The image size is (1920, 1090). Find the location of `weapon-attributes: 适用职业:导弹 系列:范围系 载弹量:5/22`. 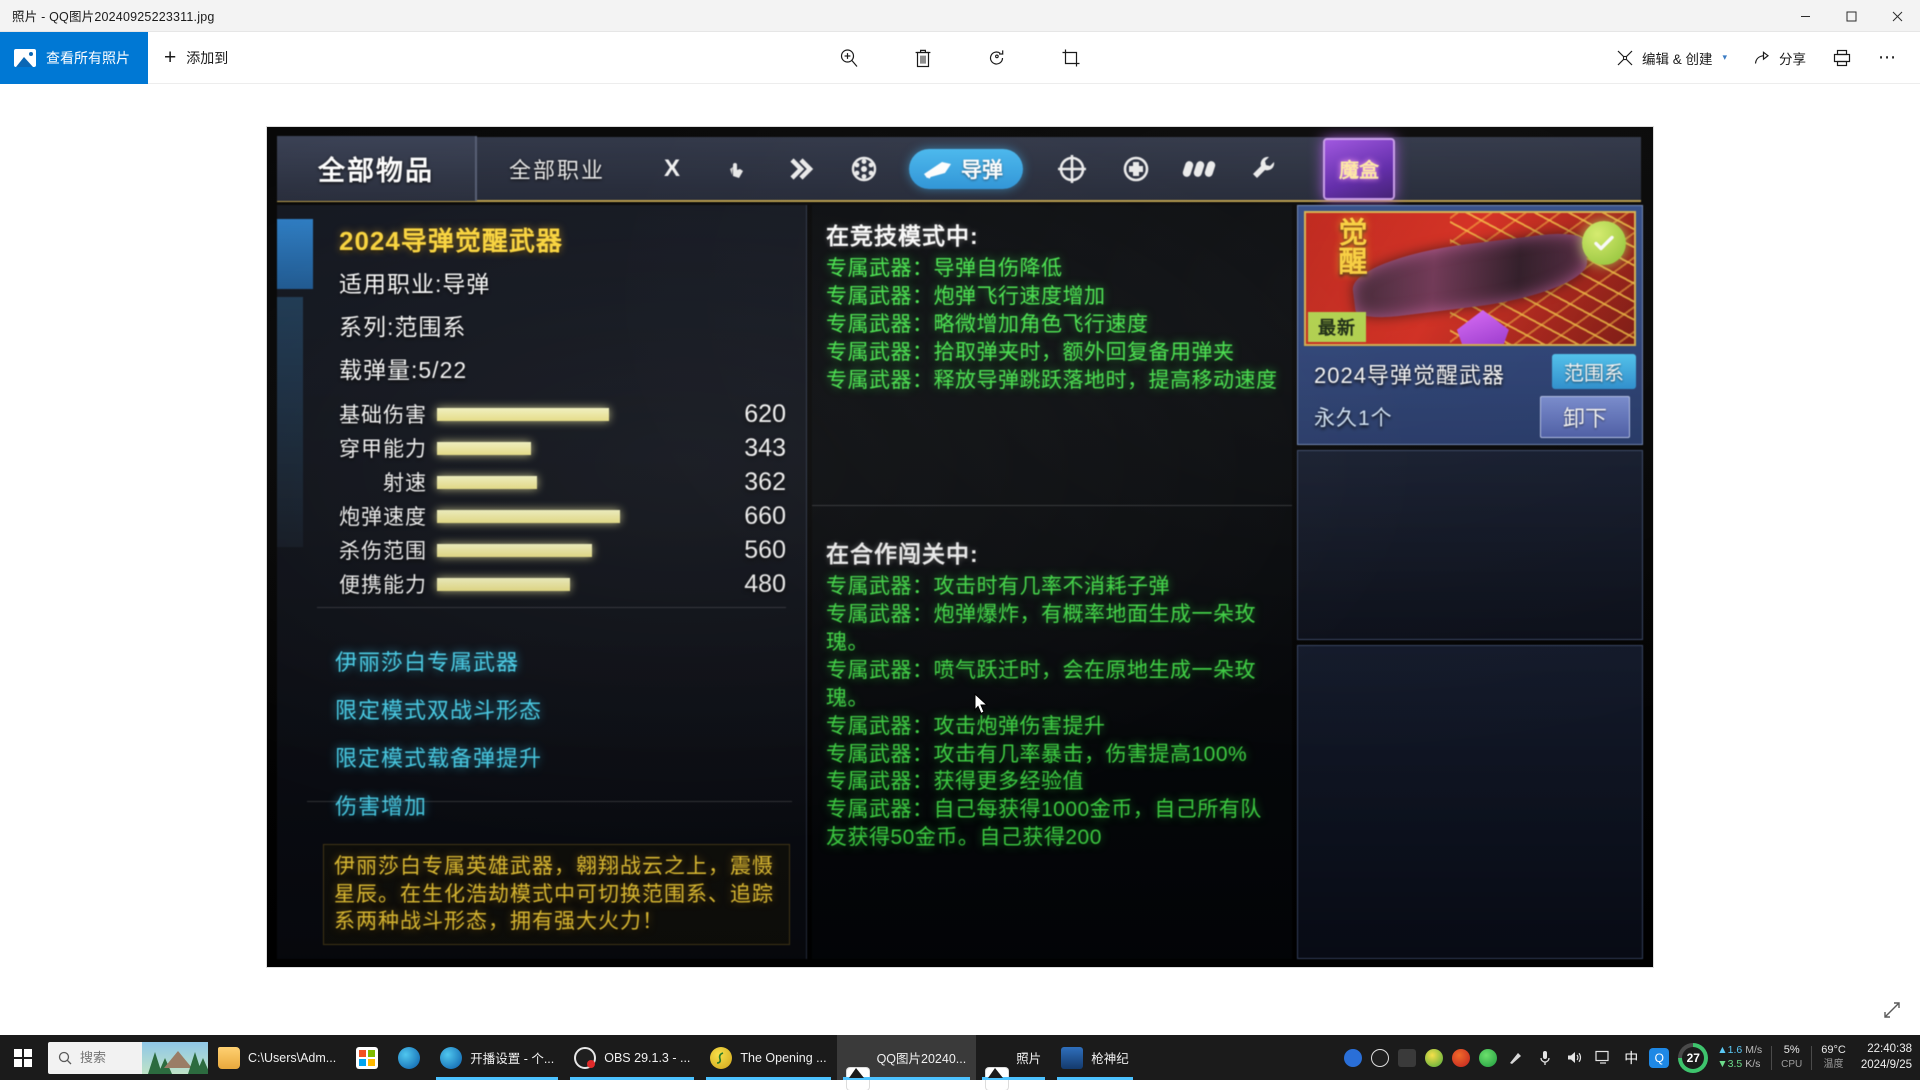

weapon-attributes: 适用职业:导弹 系列:范围系 载弹量:5/22 is located at coordinates (414, 329).